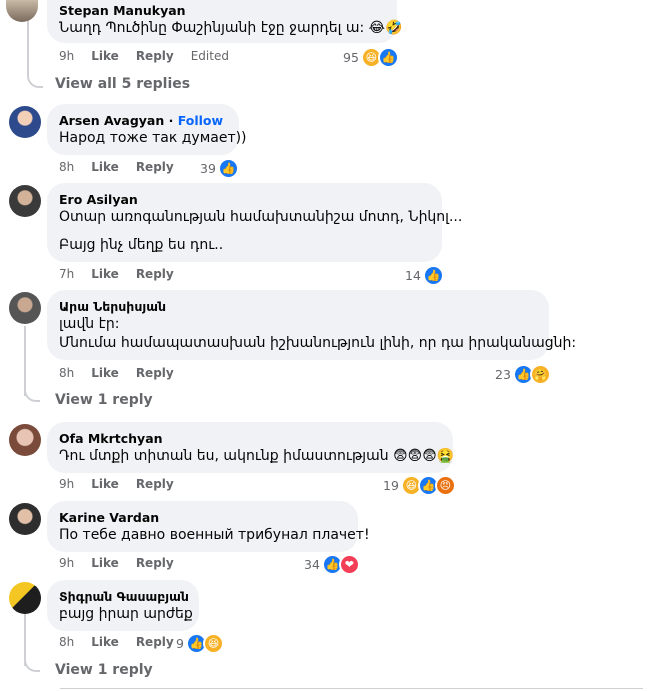 This screenshot has height=691, width=671. I want to click on follow-button: Follow, so click(200, 120).